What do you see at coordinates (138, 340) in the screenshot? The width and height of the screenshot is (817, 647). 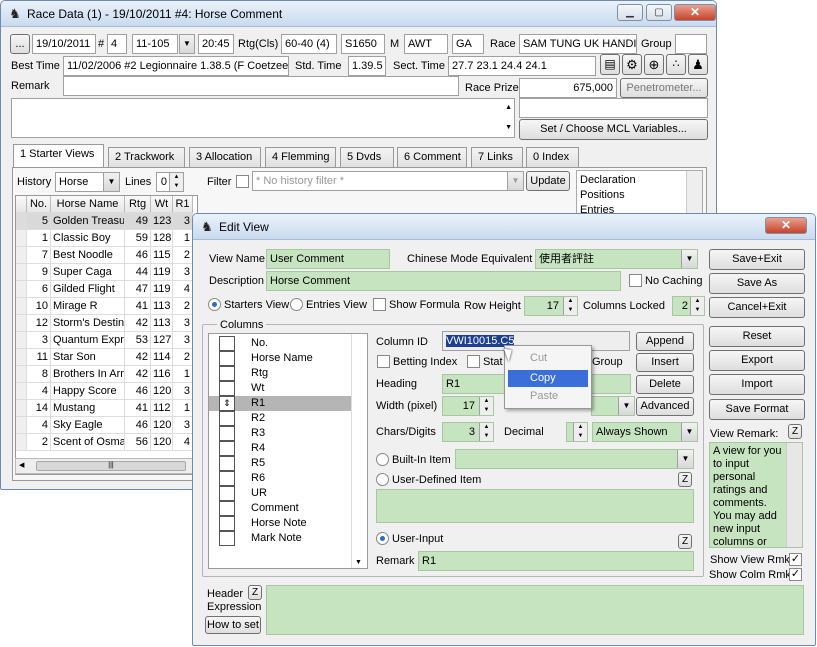 I see `cell-rtg: 53` at bounding box center [138, 340].